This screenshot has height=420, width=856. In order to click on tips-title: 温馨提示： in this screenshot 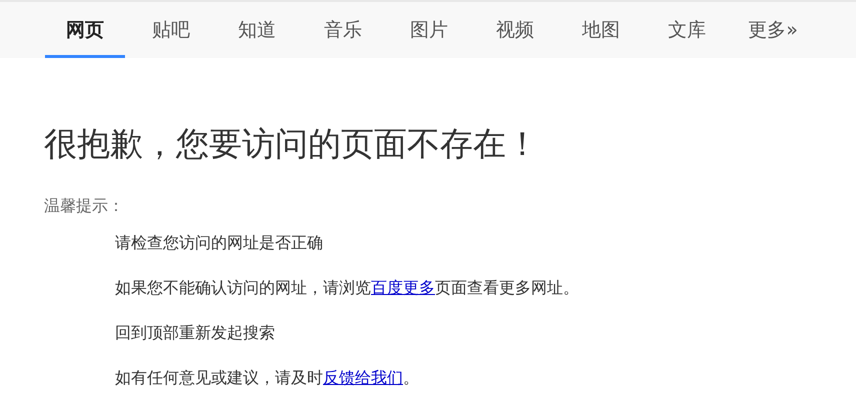, I will do `click(84, 206)`.